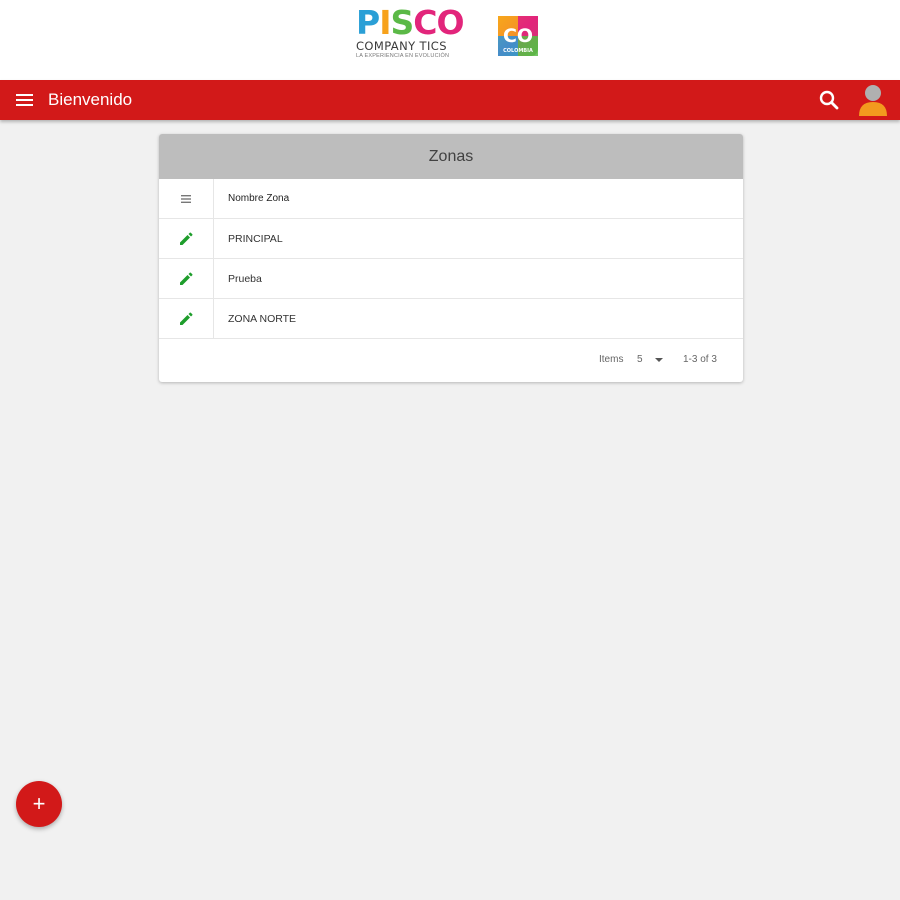 This screenshot has width=900, height=900. Describe the element at coordinates (451, 319) in the screenshot. I see `table-row: ZONA NORTE` at that location.